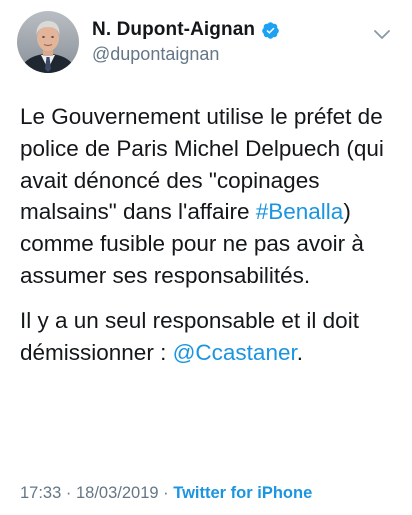 The image size is (412, 515). What do you see at coordinates (235, 352) in the screenshot?
I see `mention-link: @Ccastaner` at bounding box center [235, 352].